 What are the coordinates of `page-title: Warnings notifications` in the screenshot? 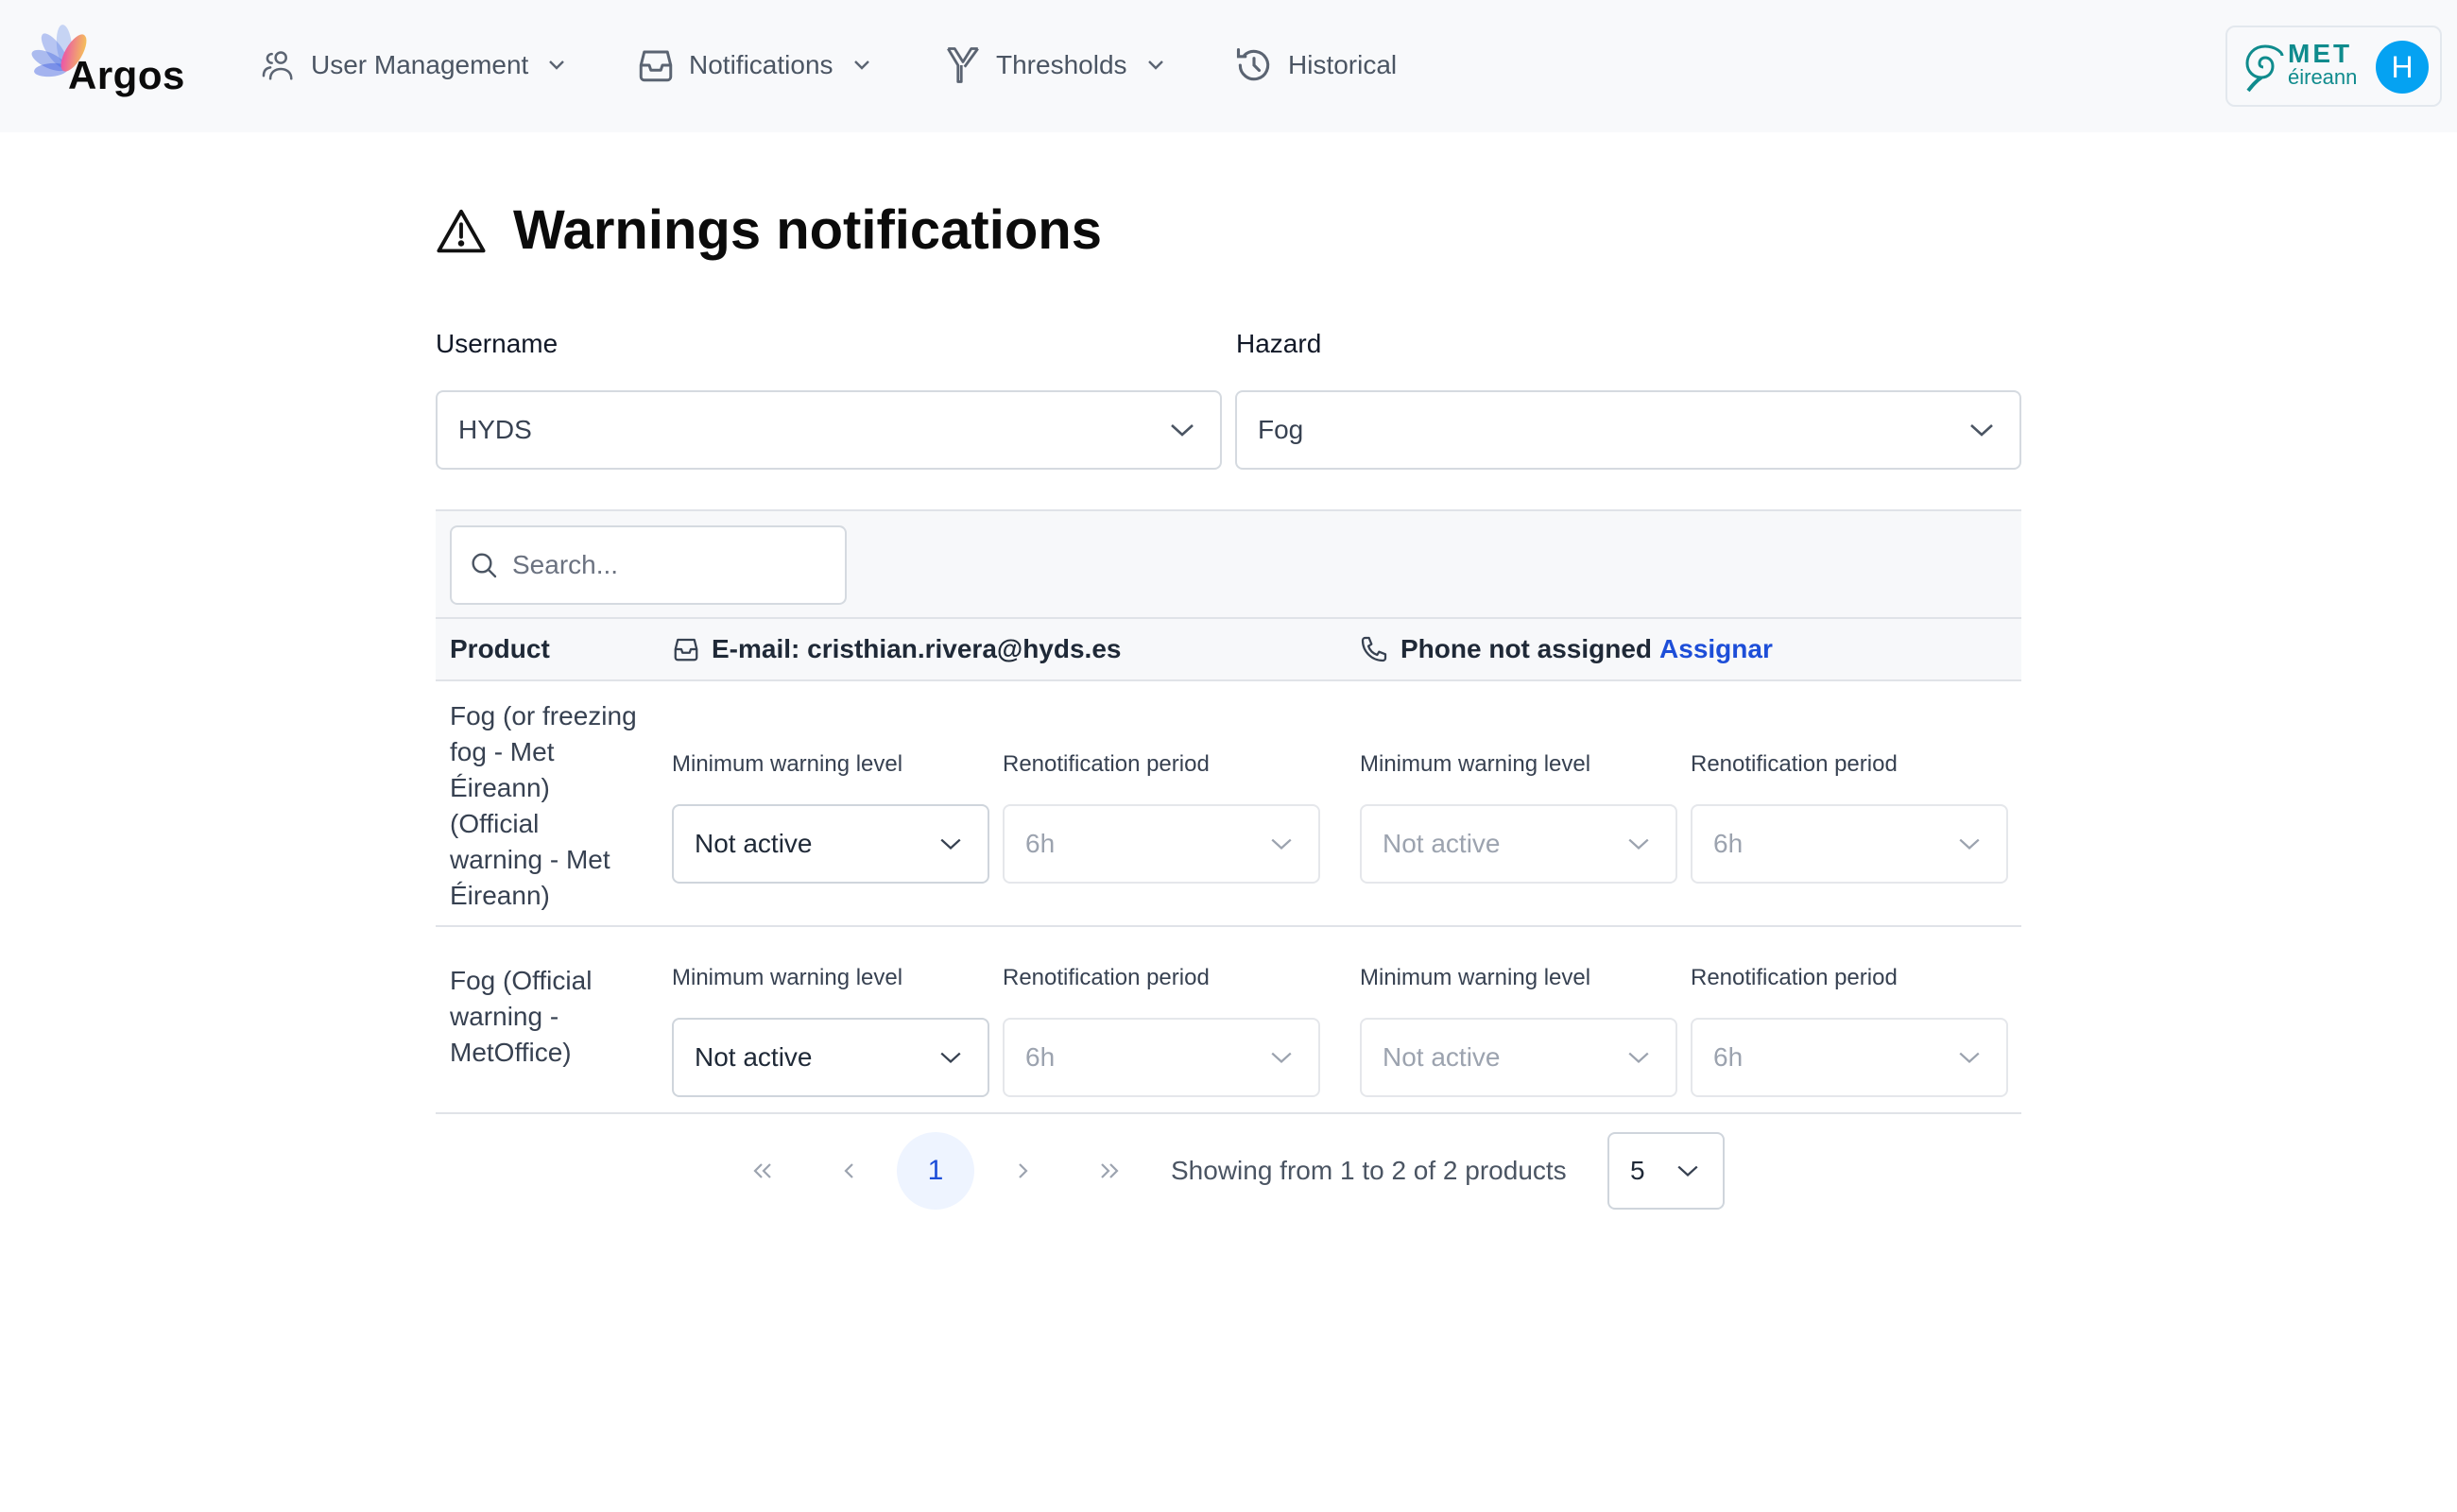 It's located at (769, 230).